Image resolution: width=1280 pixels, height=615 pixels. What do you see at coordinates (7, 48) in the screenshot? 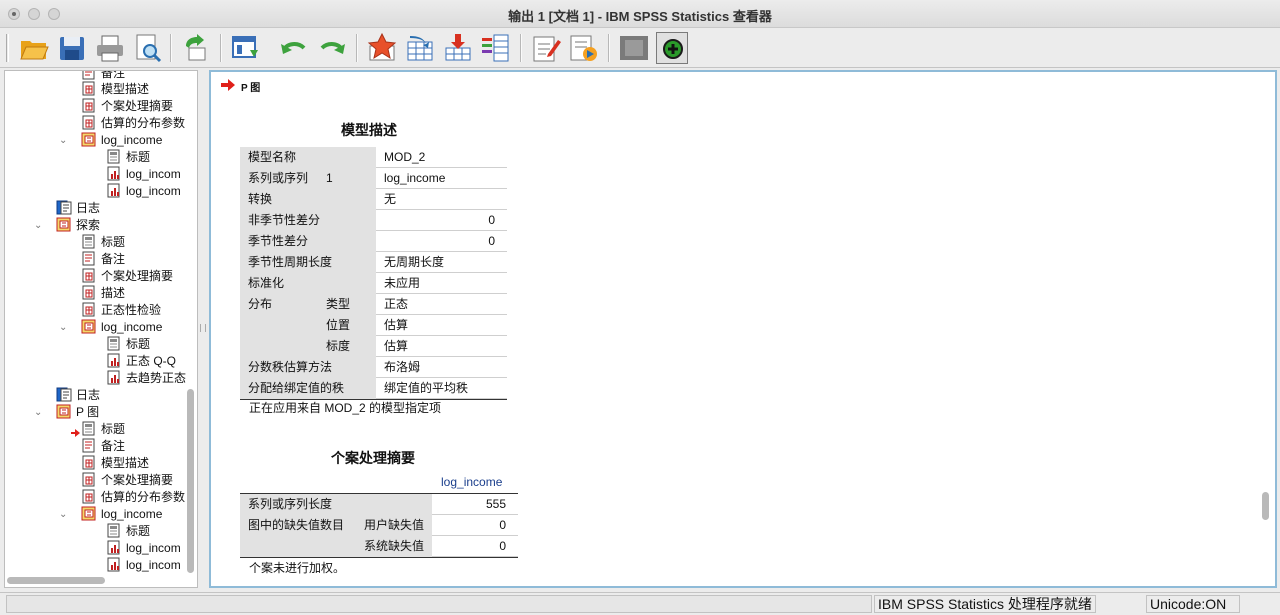
I see `toolbar-grip` at bounding box center [7, 48].